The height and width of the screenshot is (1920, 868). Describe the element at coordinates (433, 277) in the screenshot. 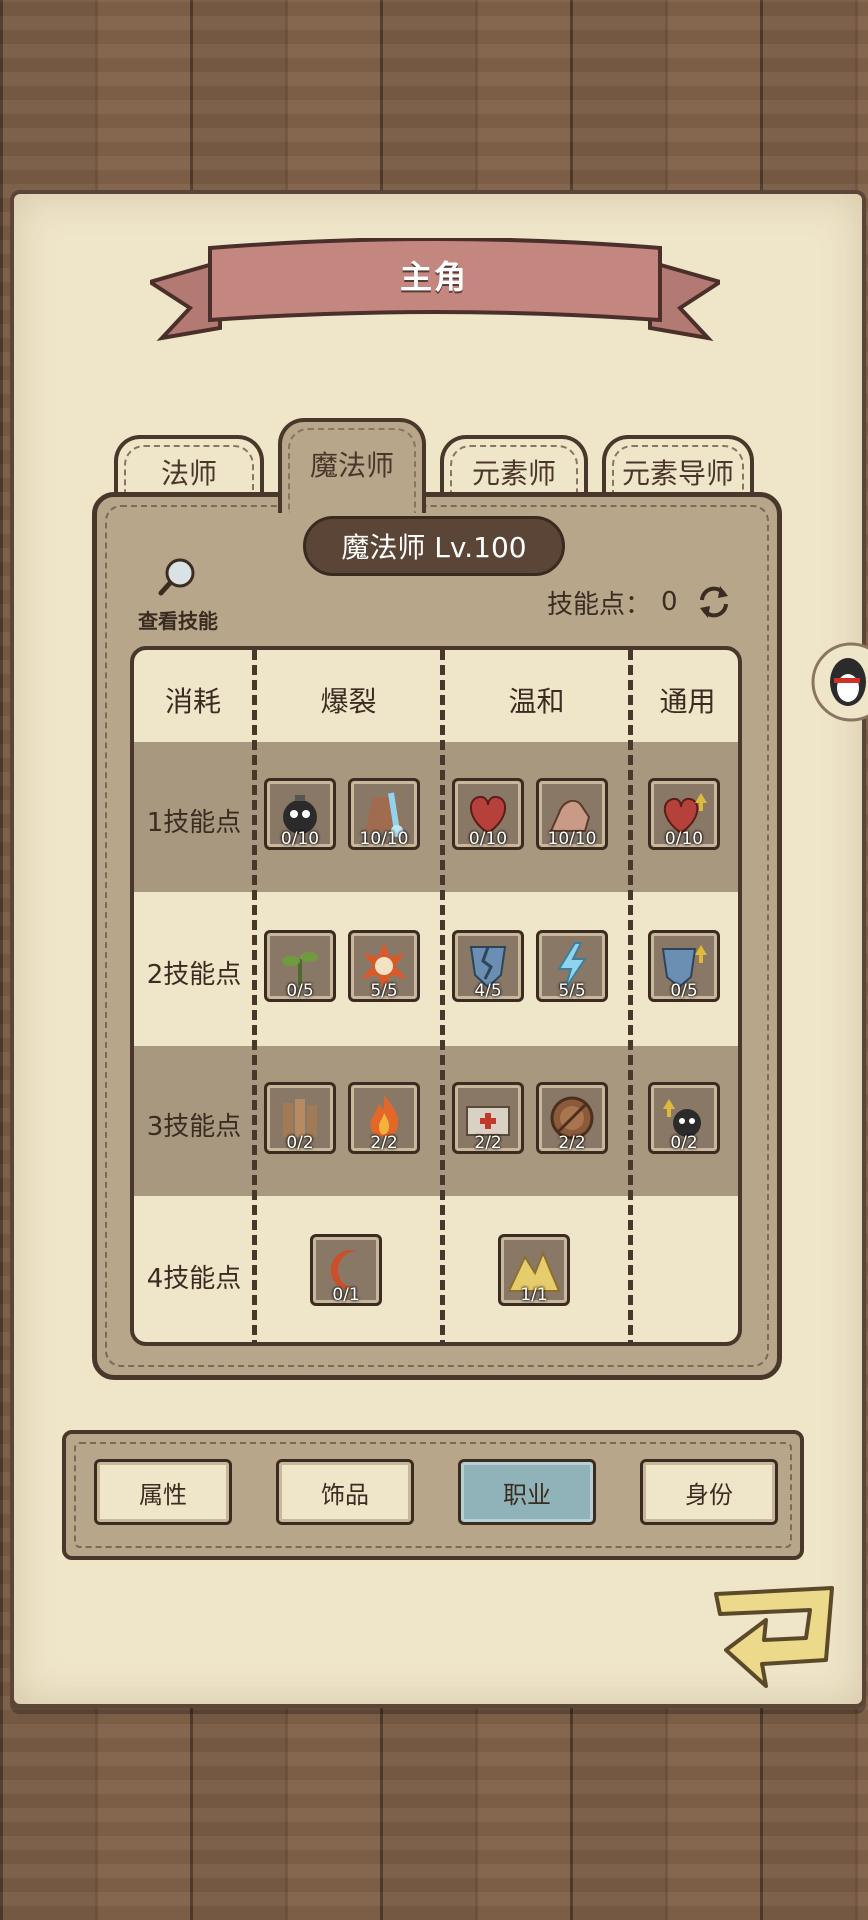

I see `page-title: 主角` at that location.